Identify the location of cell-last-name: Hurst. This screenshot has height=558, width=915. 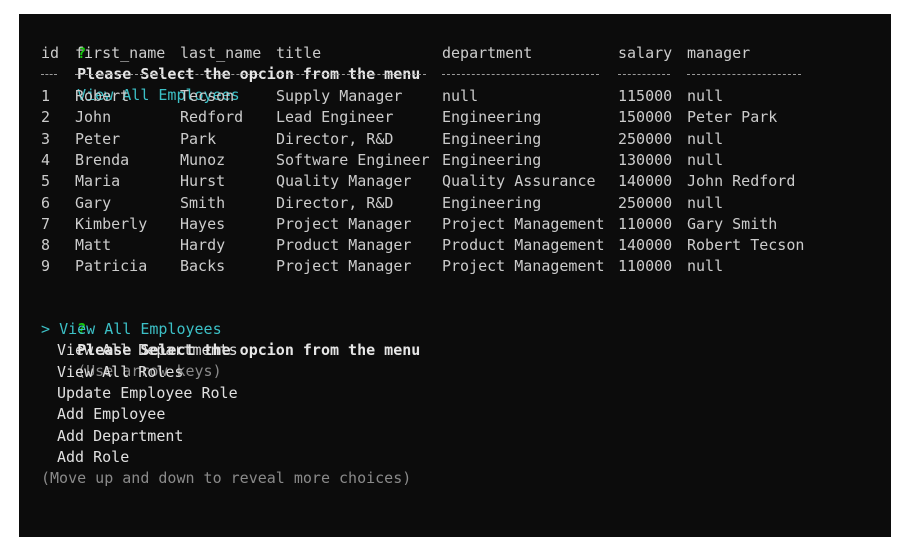
(203, 181).